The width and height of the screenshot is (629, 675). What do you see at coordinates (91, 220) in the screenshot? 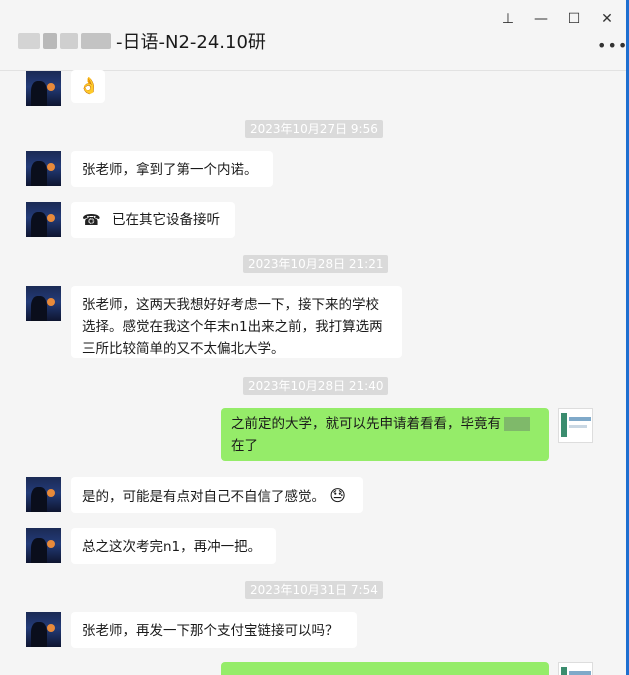
I see `phone-hangup-icon: ☎` at bounding box center [91, 220].